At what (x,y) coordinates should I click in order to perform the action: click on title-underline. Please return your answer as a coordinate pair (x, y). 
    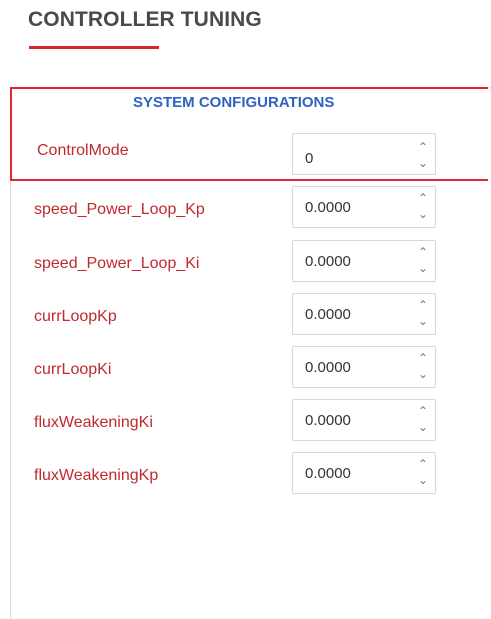
    Looking at the image, I should click on (94, 47).